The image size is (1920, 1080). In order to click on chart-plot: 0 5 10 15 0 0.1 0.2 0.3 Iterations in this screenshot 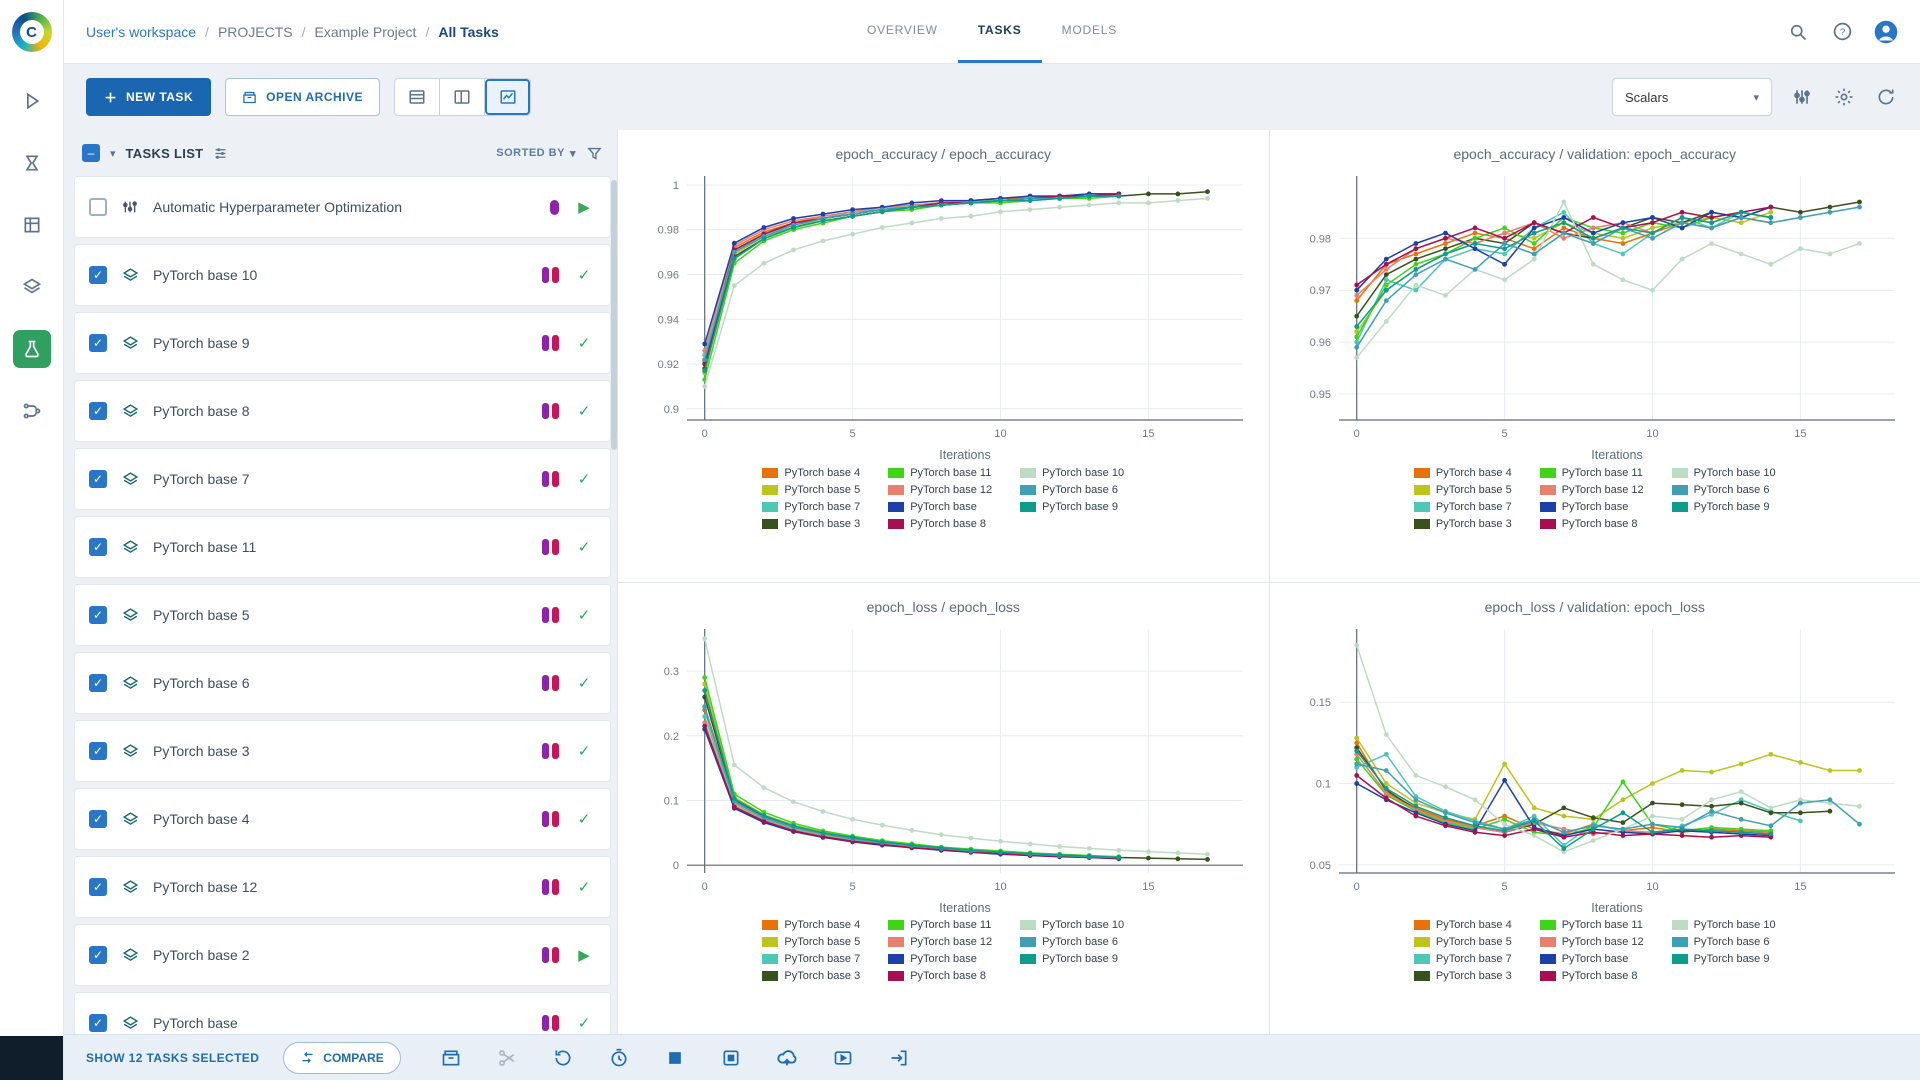, I will do `click(943, 767)`.